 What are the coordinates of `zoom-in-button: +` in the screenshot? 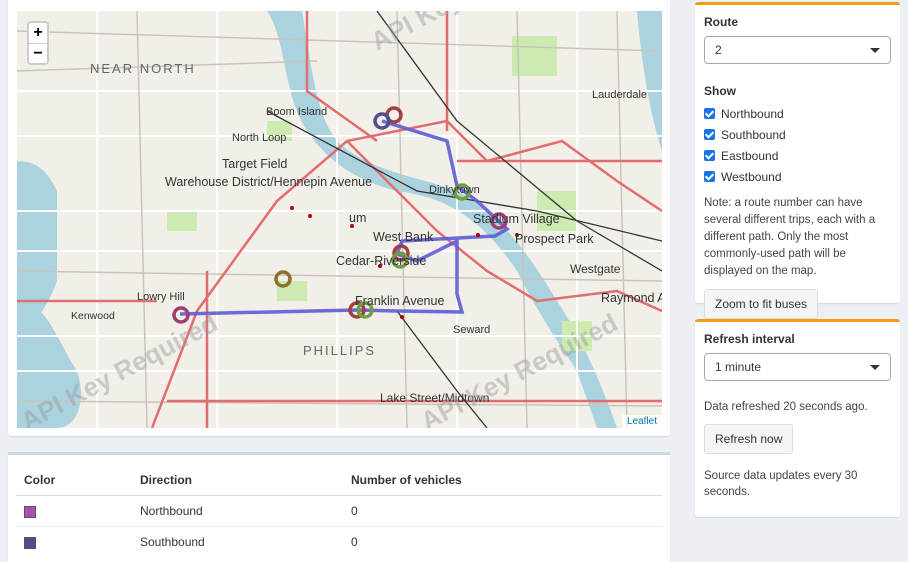 It's located at (38, 33).